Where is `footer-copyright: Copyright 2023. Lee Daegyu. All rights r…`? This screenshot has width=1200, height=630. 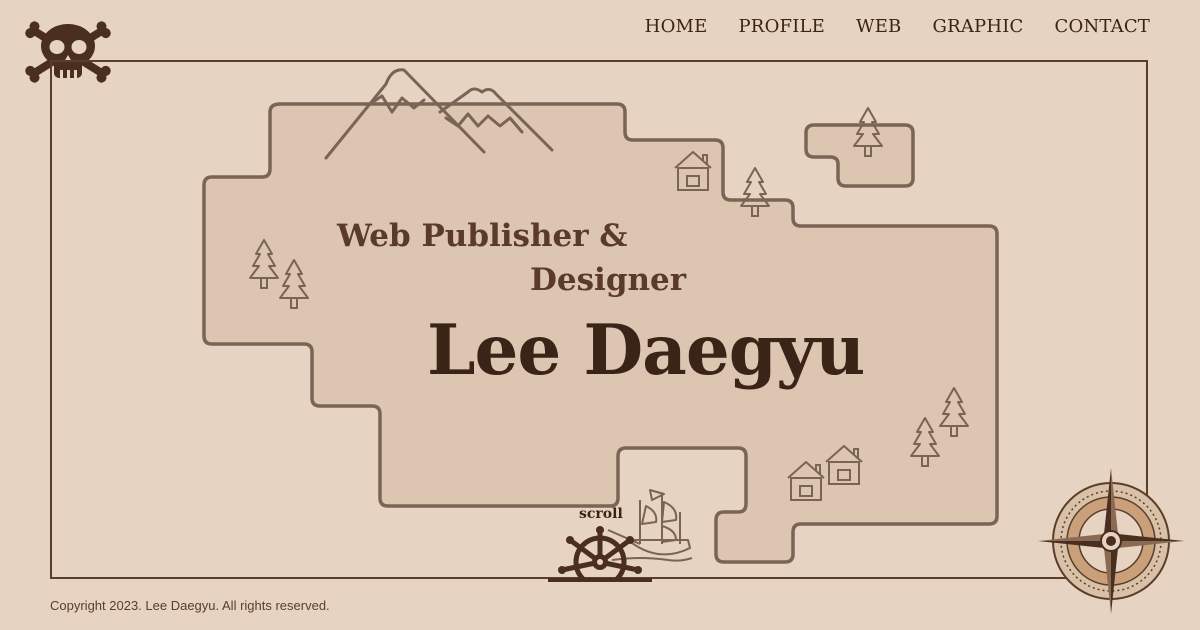
footer-copyright: Copyright 2023. Lee Daegyu. All rights r… is located at coordinates (190, 605).